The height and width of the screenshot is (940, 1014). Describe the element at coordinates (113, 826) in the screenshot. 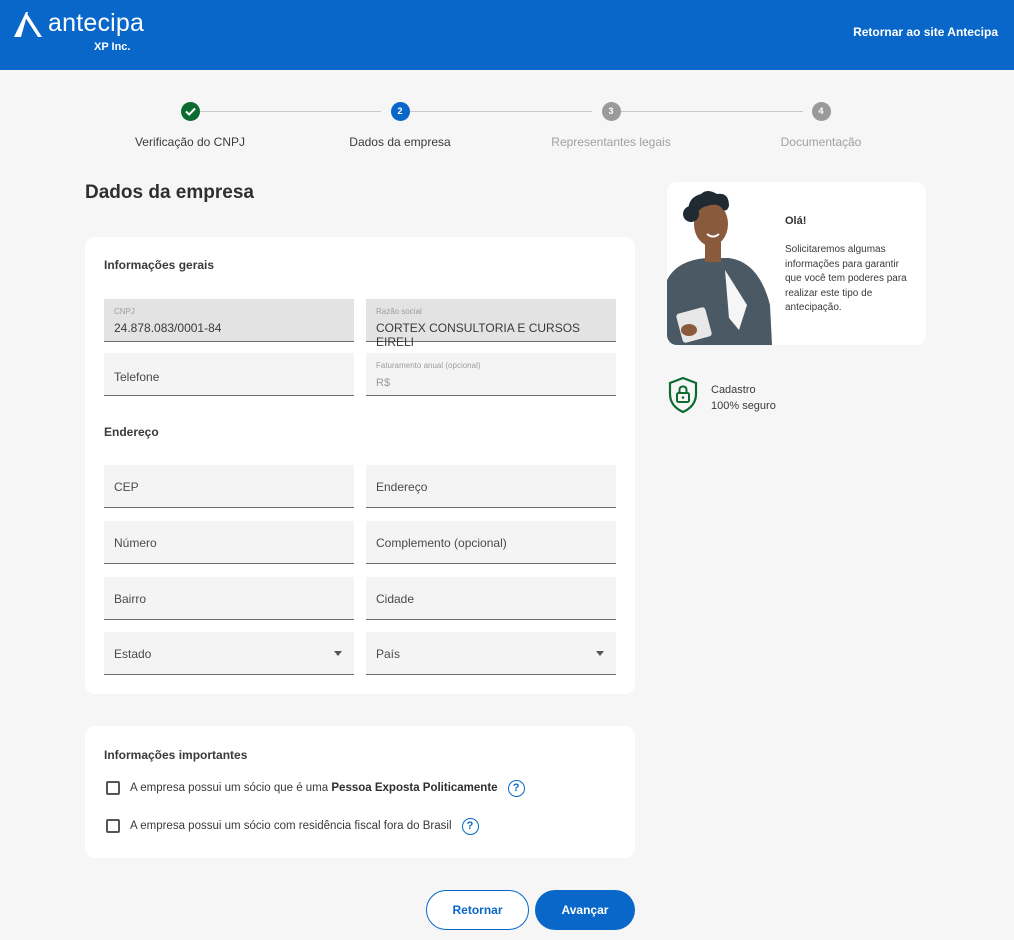

I see `foreign-tax-checkbox` at that location.